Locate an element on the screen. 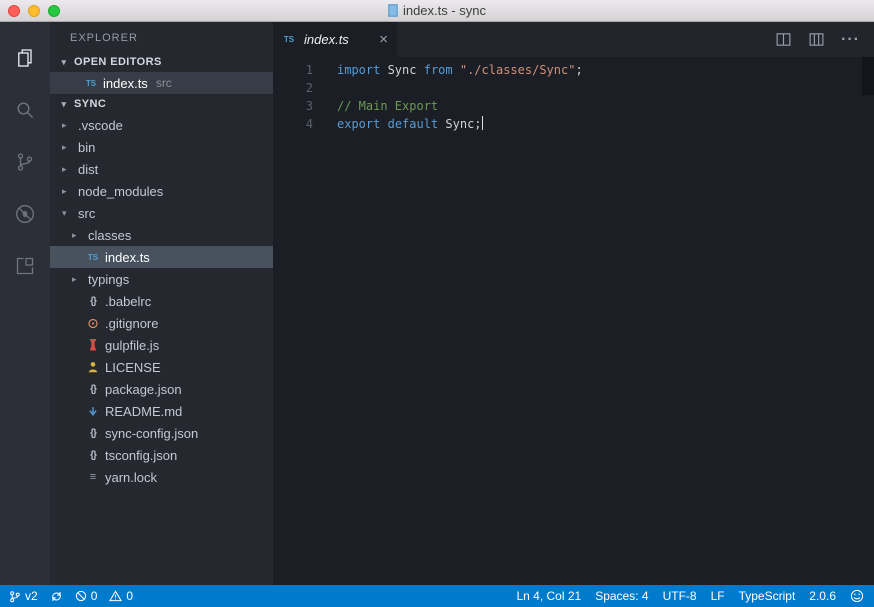 Image resolution: width=874 pixels, height=607 pixels. tree-file-.babelrc: {} .babelrc is located at coordinates (161, 301).